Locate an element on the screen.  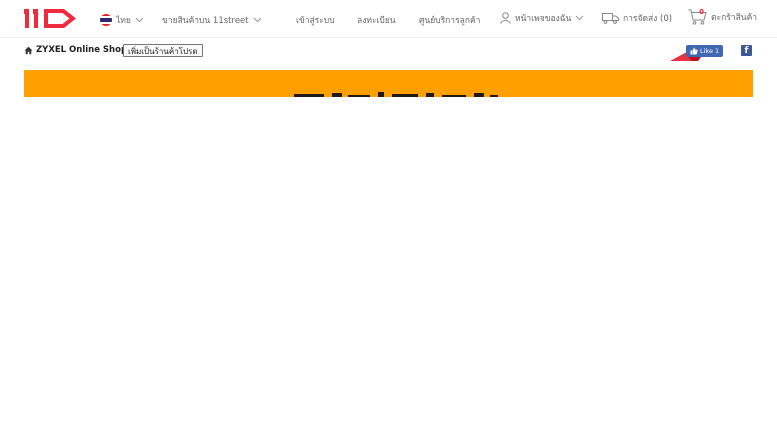
register-label: ลงทะเบียน is located at coordinates (376, 21).